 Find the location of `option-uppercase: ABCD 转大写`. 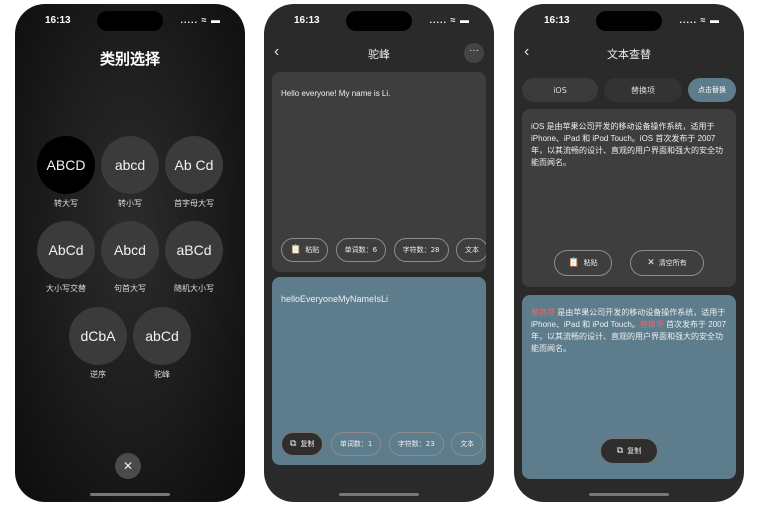

option-uppercase: ABCD 转大写 is located at coordinates (66, 172).